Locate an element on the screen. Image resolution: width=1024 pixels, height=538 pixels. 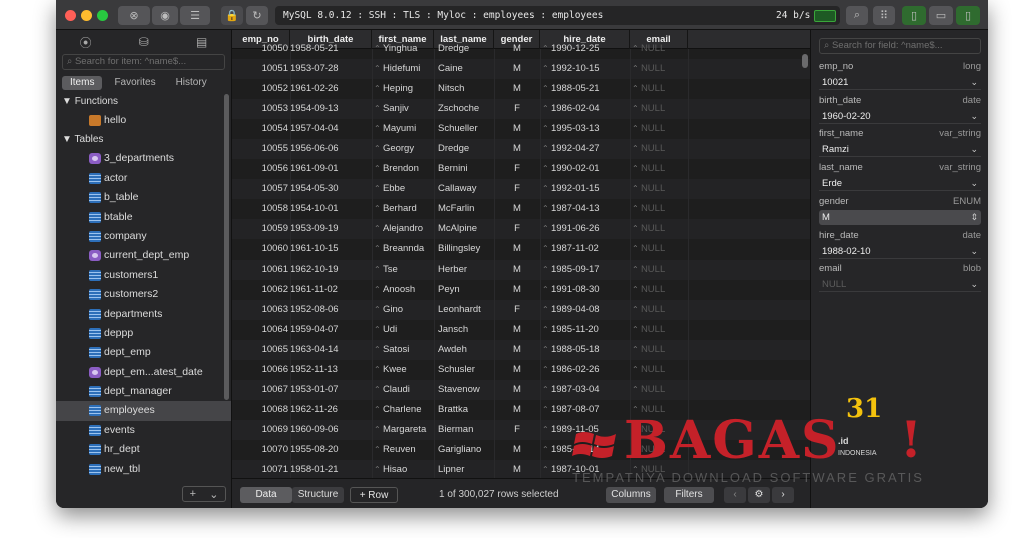
cell-hire-date: ⌃ 1991-06-26 is located at coordinates (586, 229).